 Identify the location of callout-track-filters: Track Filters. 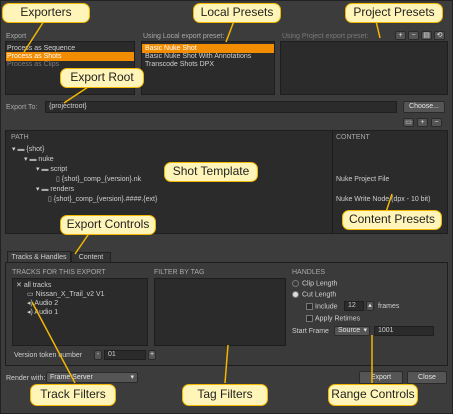
(73, 395).